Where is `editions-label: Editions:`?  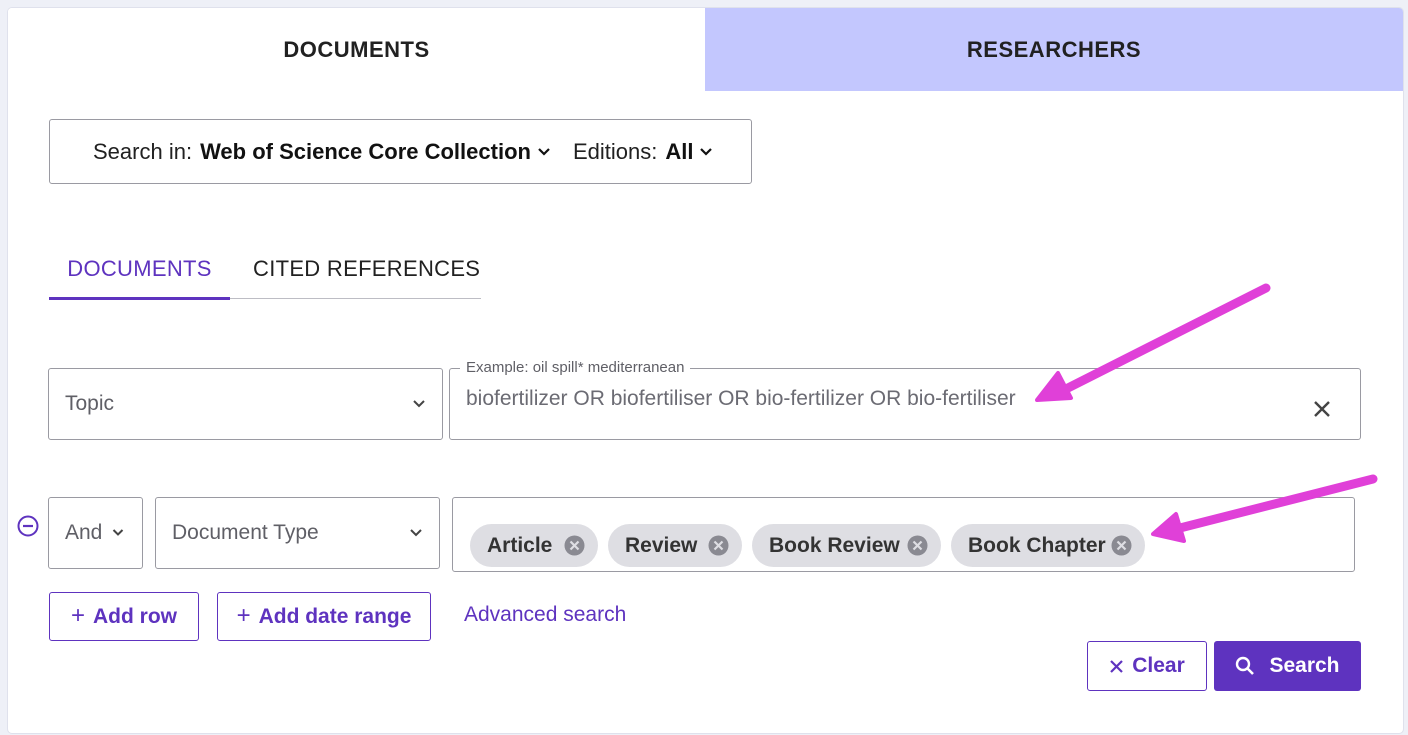 editions-label: Editions: is located at coordinates (615, 151).